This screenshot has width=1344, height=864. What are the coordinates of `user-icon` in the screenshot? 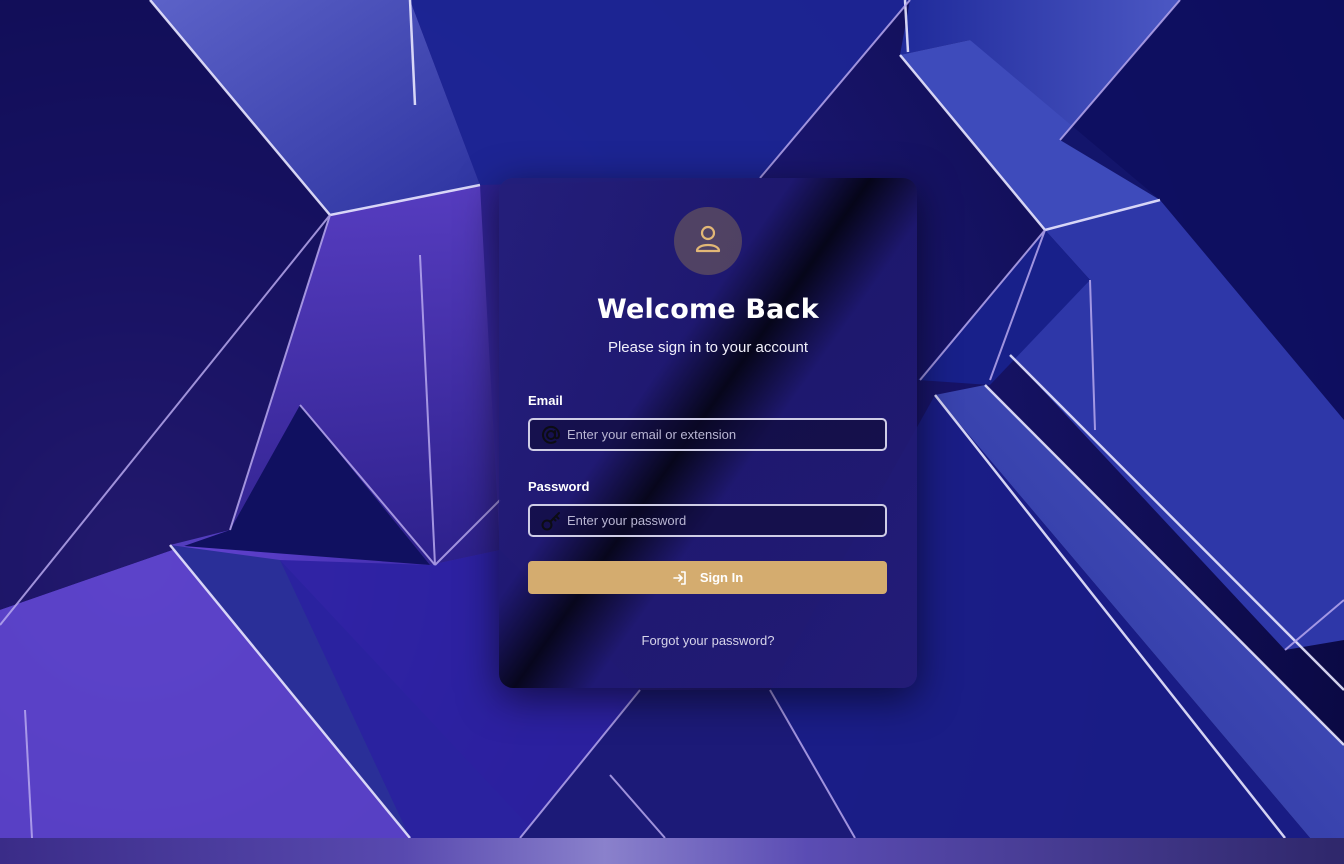 It's located at (708, 241).